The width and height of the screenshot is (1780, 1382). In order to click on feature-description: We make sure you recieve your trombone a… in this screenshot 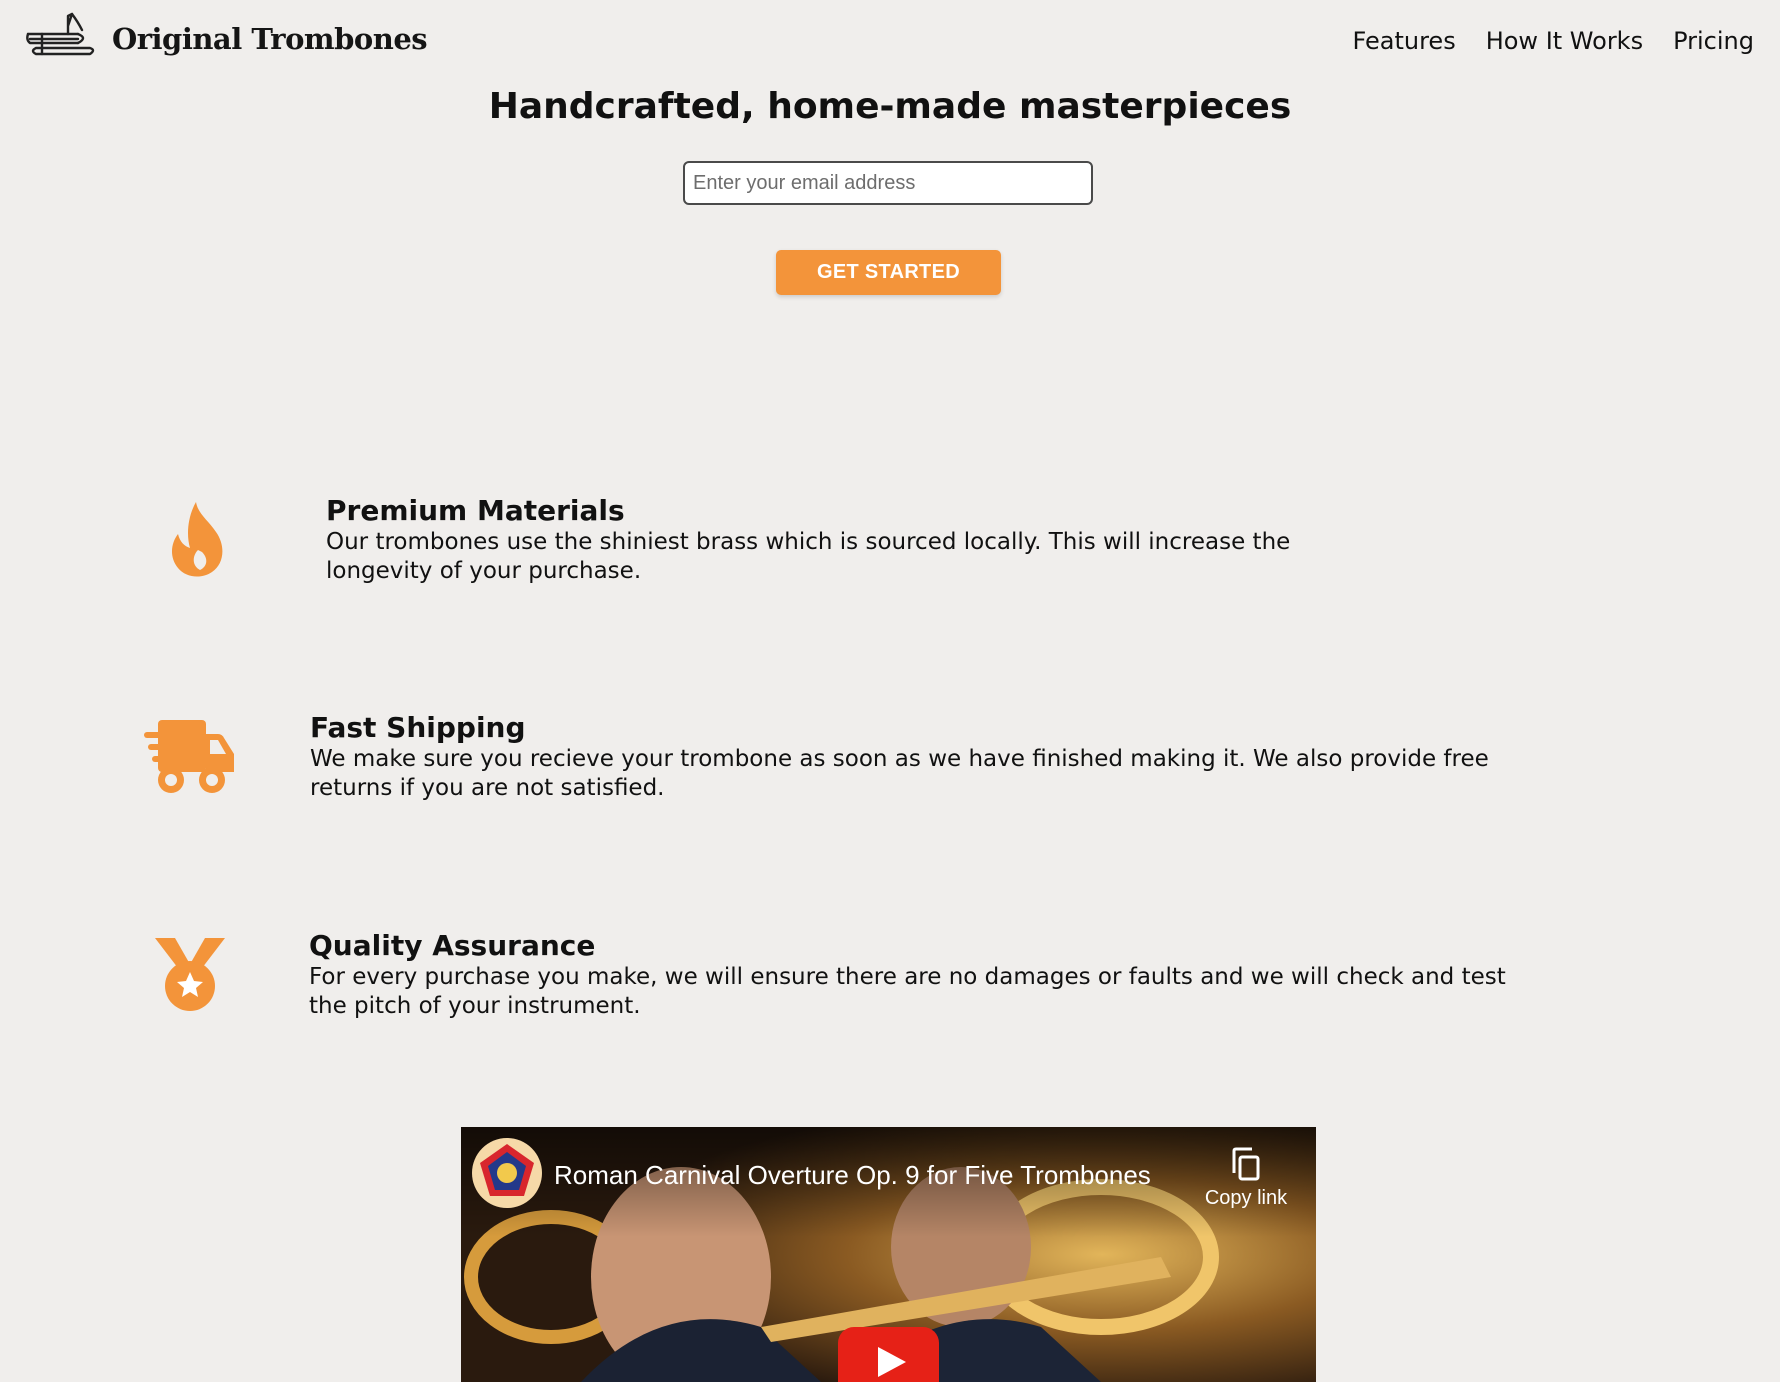, I will do `click(899, 773)`.